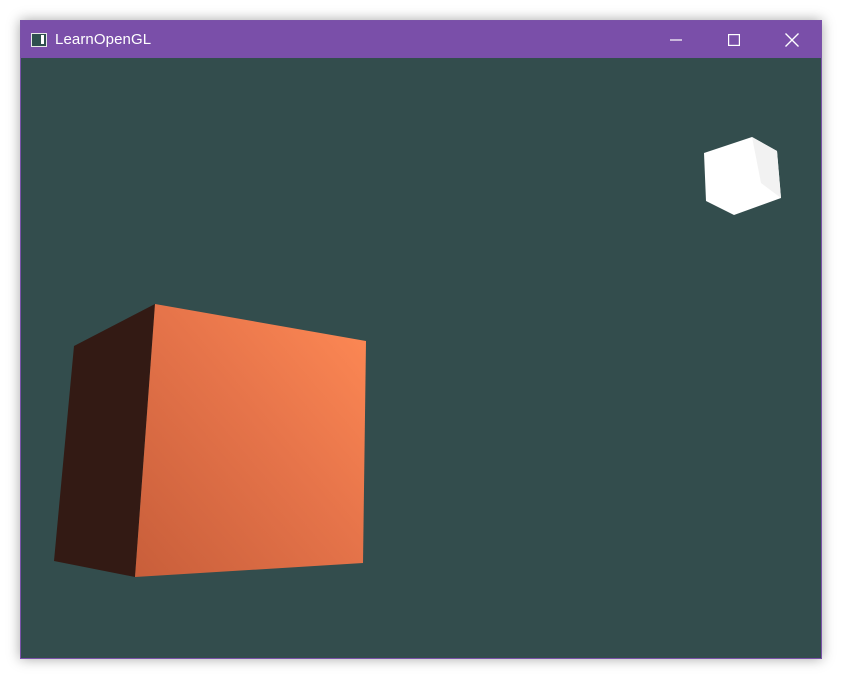 The height and width of the screenshot is (679, 842). Describe the element at coordinates (742, 176) in the screenshot. I see `light-source-cube` at that location.